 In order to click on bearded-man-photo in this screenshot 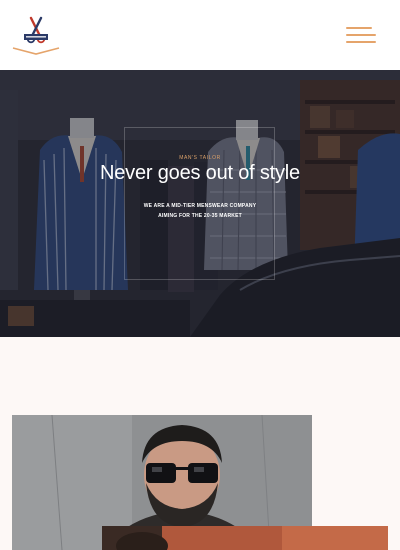, I will do `click(245, 538)`.